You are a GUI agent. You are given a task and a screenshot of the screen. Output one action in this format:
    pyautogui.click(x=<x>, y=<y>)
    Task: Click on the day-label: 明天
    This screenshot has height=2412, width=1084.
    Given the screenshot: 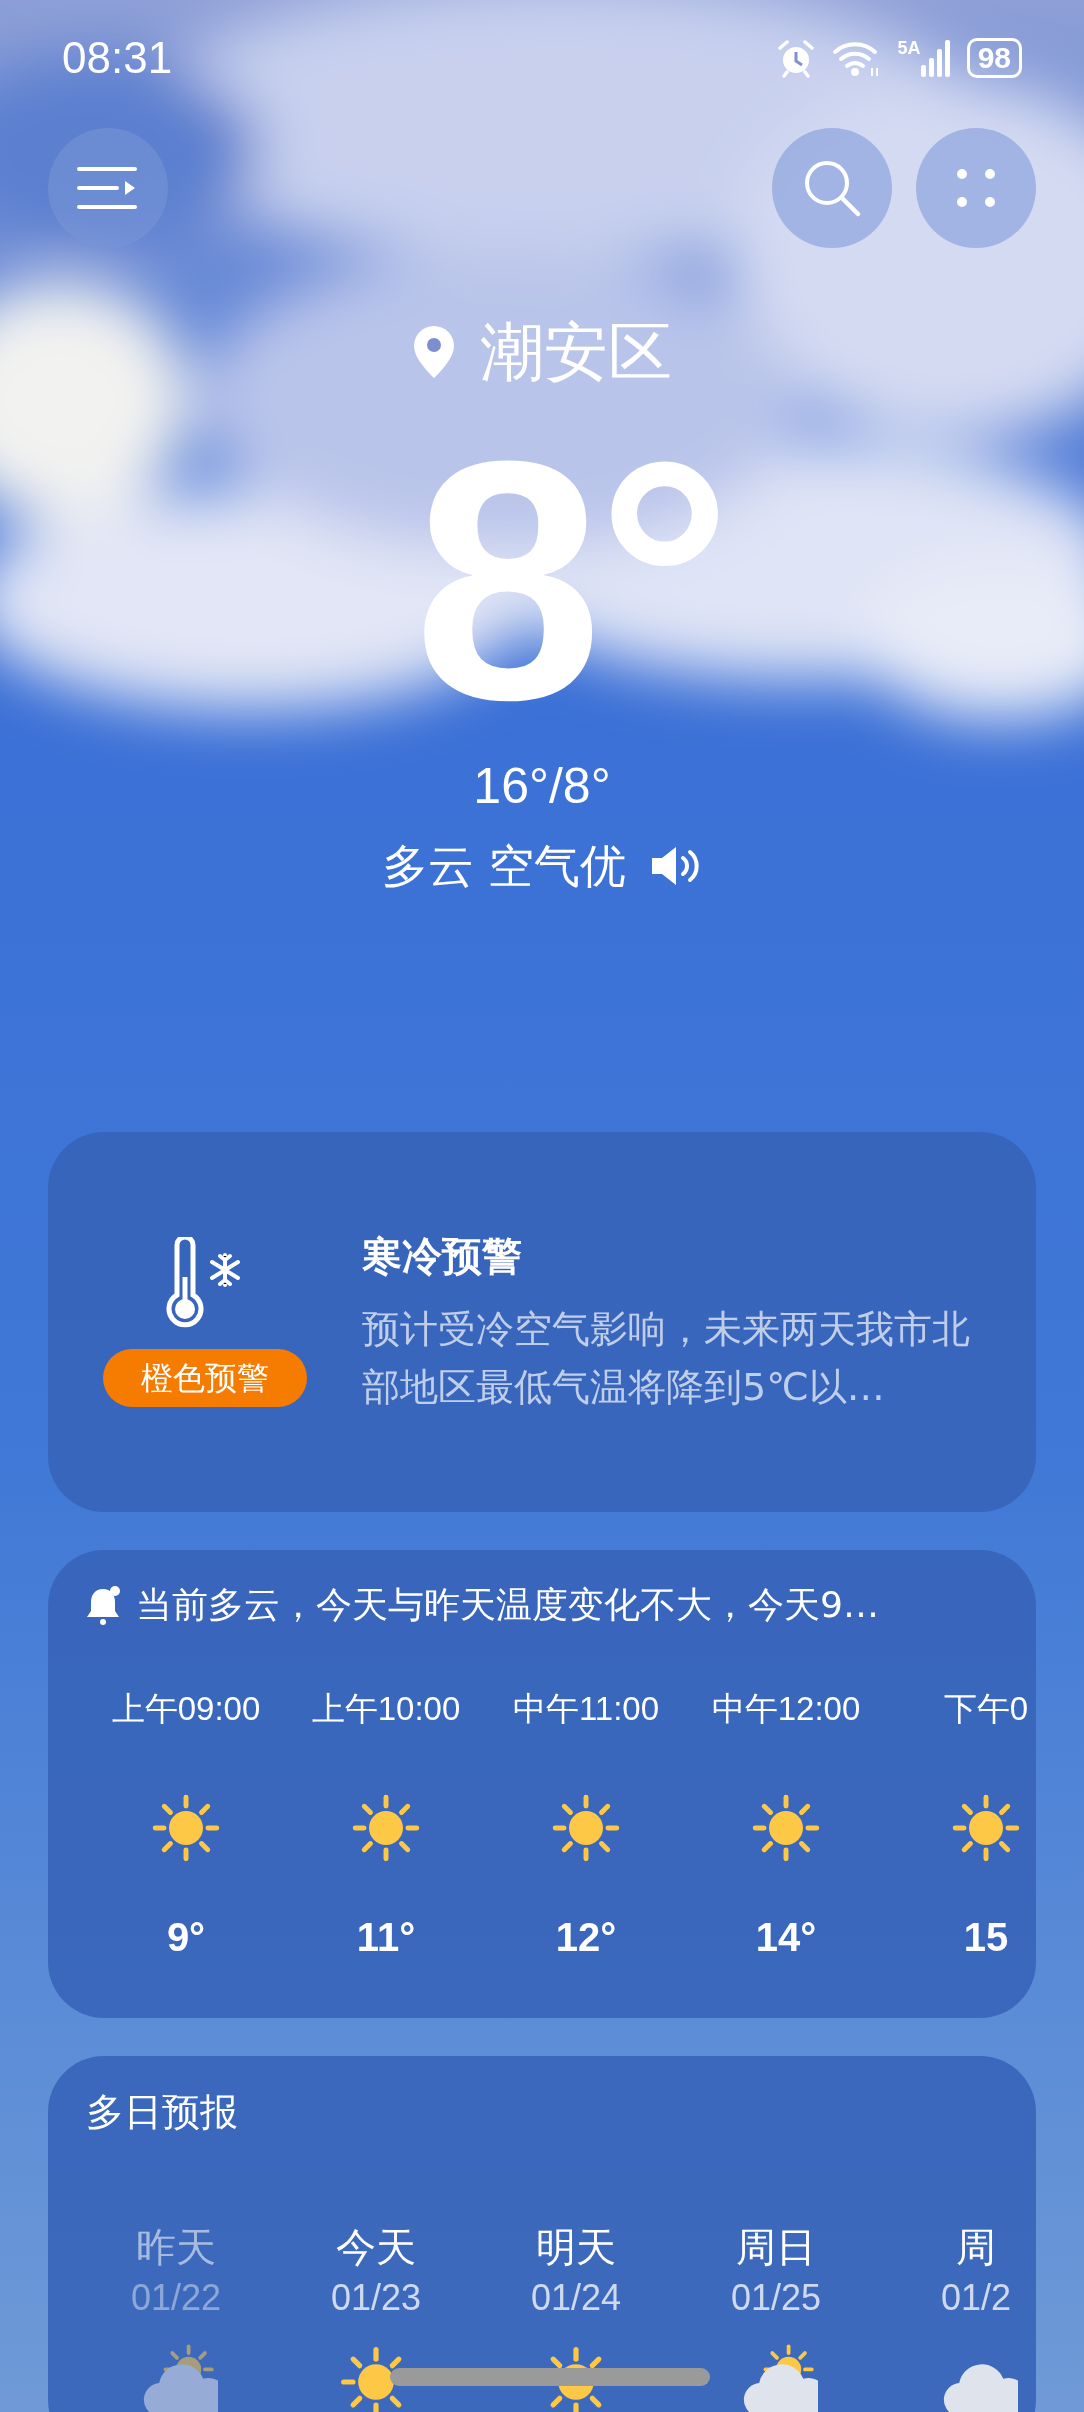 What is the action you would take?
    pyautogui.click(x=576, y=2247)
    